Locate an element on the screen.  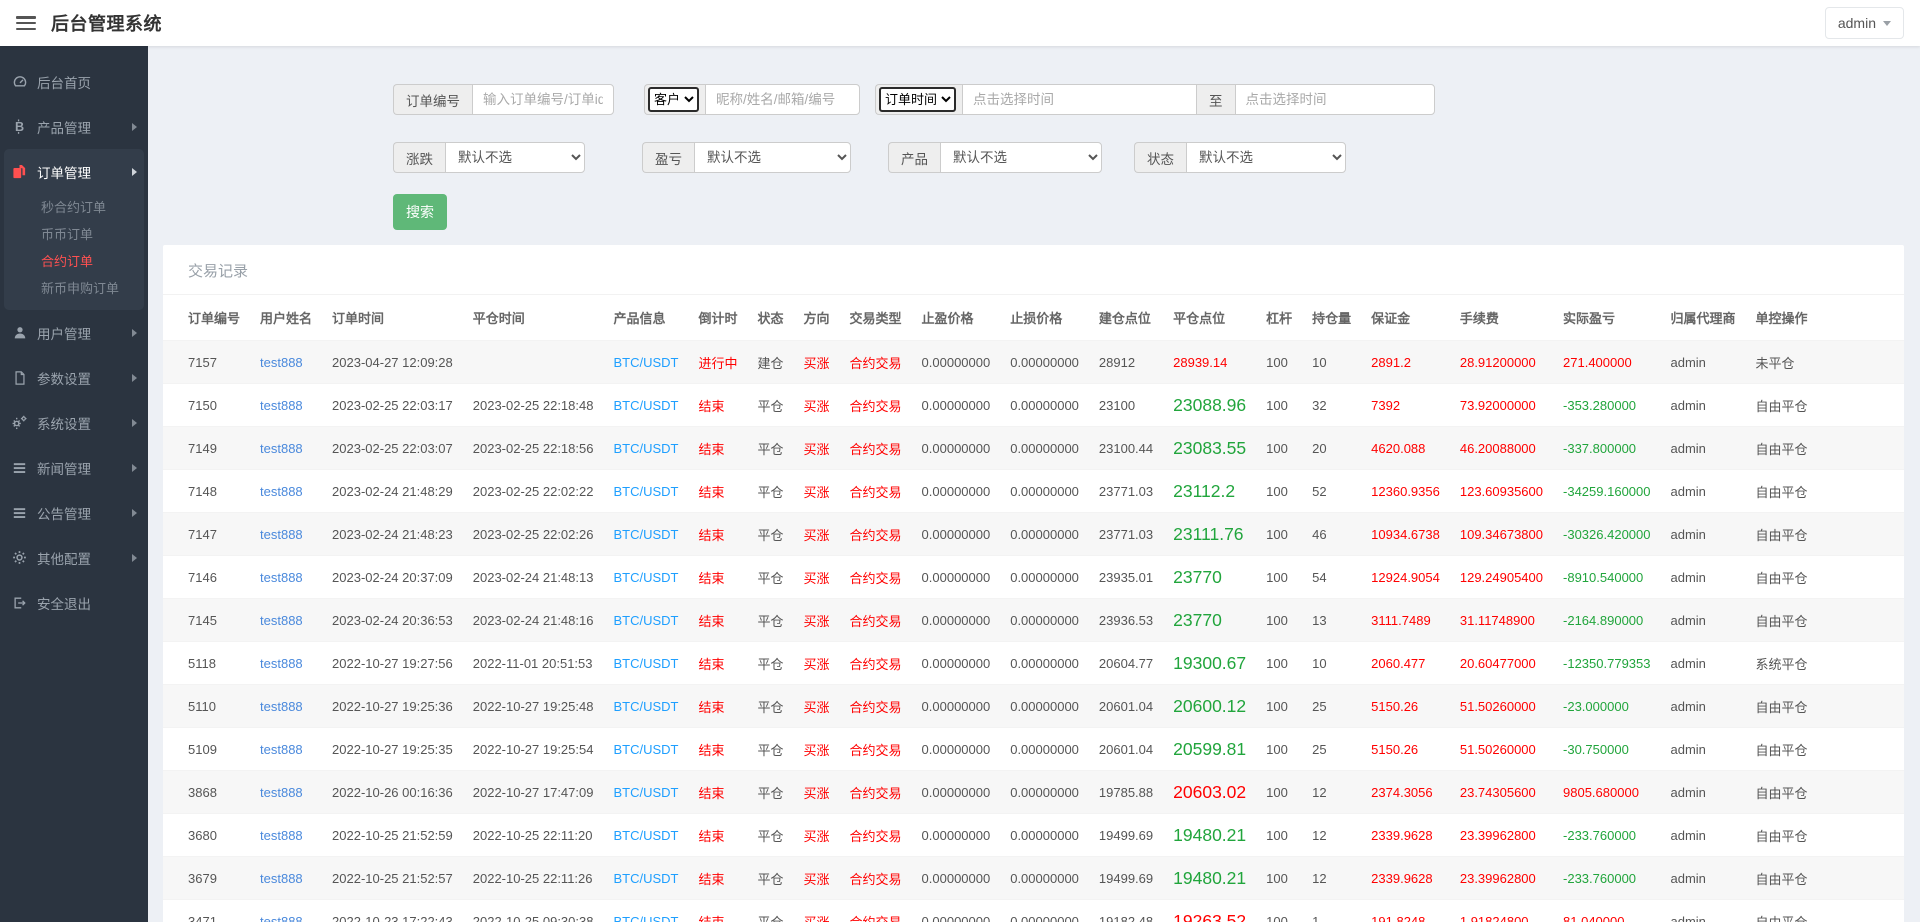
order-no-input is located at coordinates (543, 99).